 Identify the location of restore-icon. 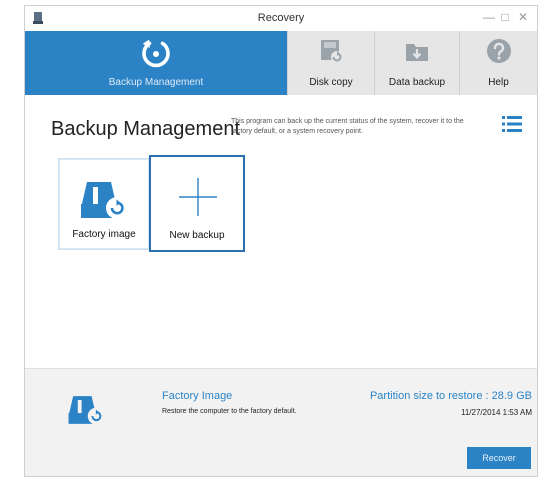
(156, 53).